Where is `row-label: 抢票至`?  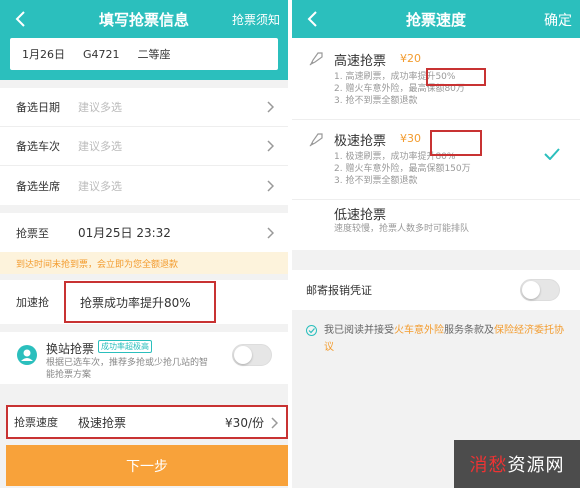 row-label: 抢票至 is located at coordinates (32, 233).